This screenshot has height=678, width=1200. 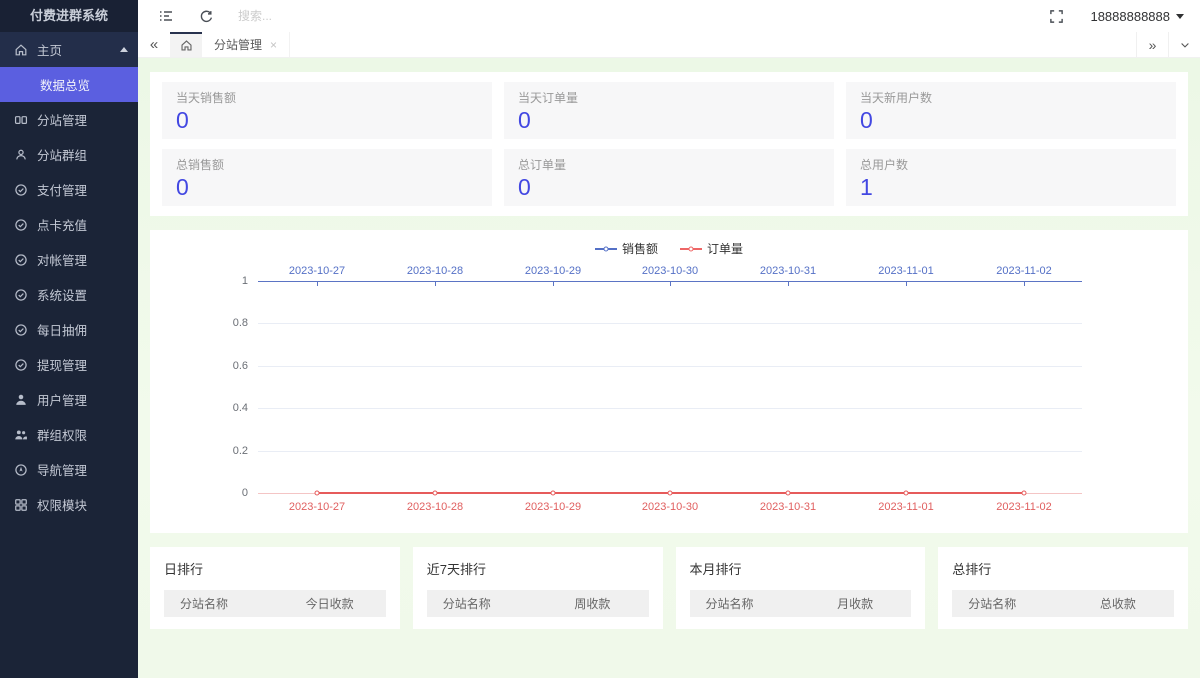 I want to click on sidebar-item-nav-manage: 导航管理, so click(x=69, y=469).